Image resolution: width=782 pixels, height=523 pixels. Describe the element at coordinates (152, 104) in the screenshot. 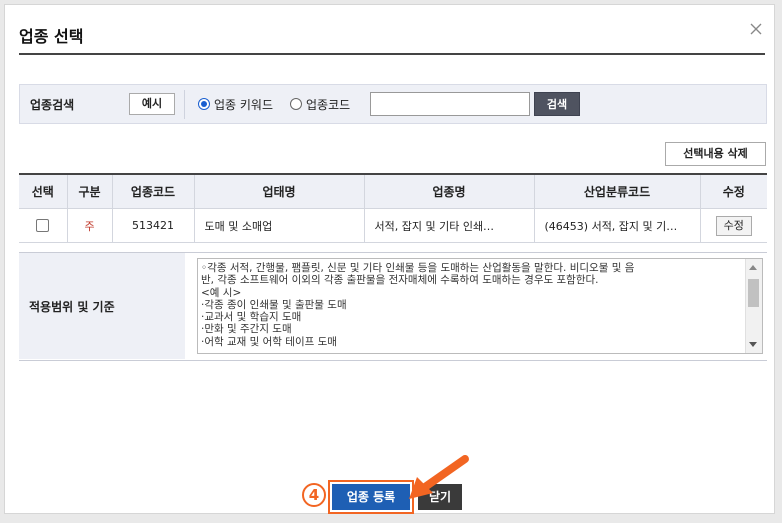

I see `example-button: 예시` at that location.